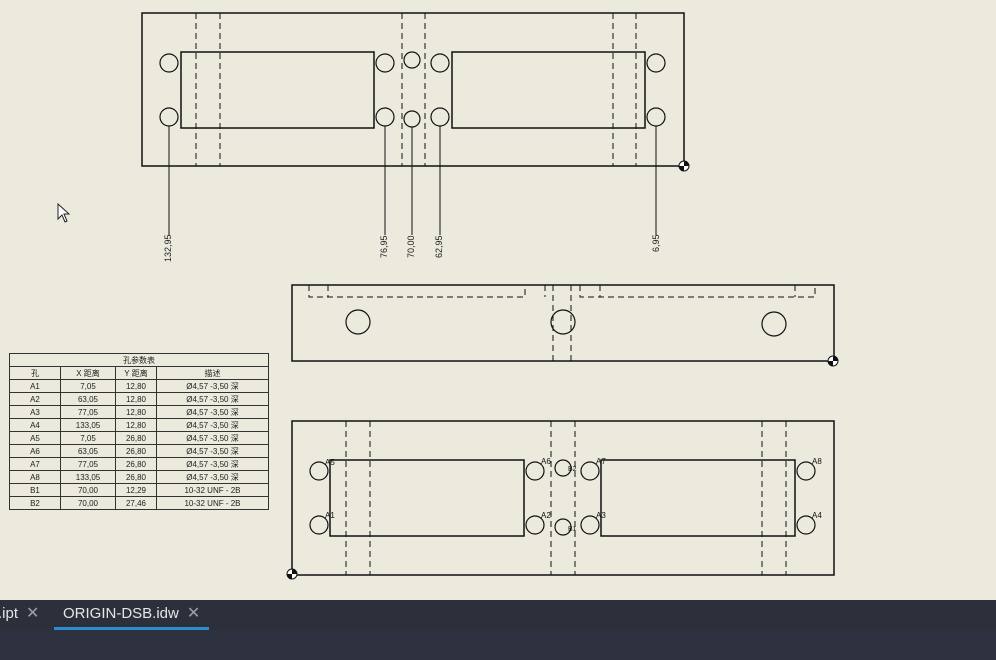 The width and height of the screenshot is (996, 660). I want to click on tag-a8: A8, so click(817, 461).